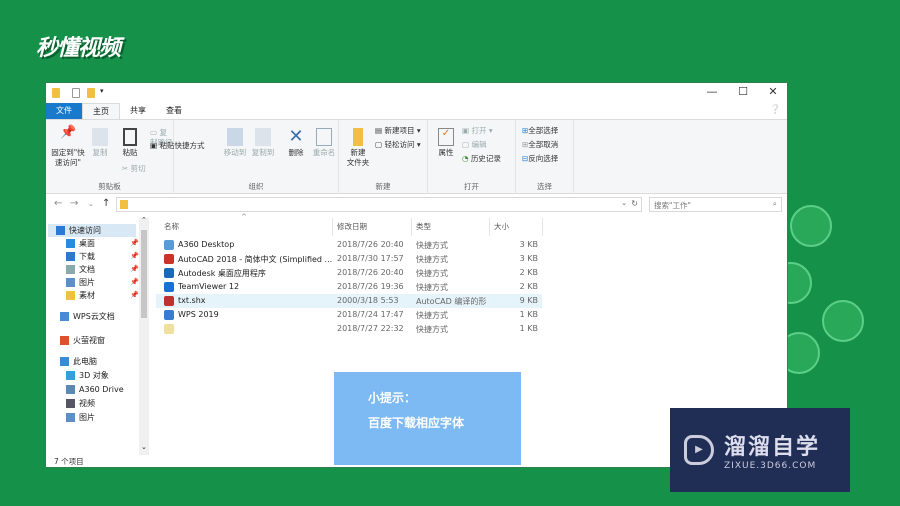 The height and width of the screenshot is (506, 900). I want to click on nav-item: 下载, so click(80, 256).